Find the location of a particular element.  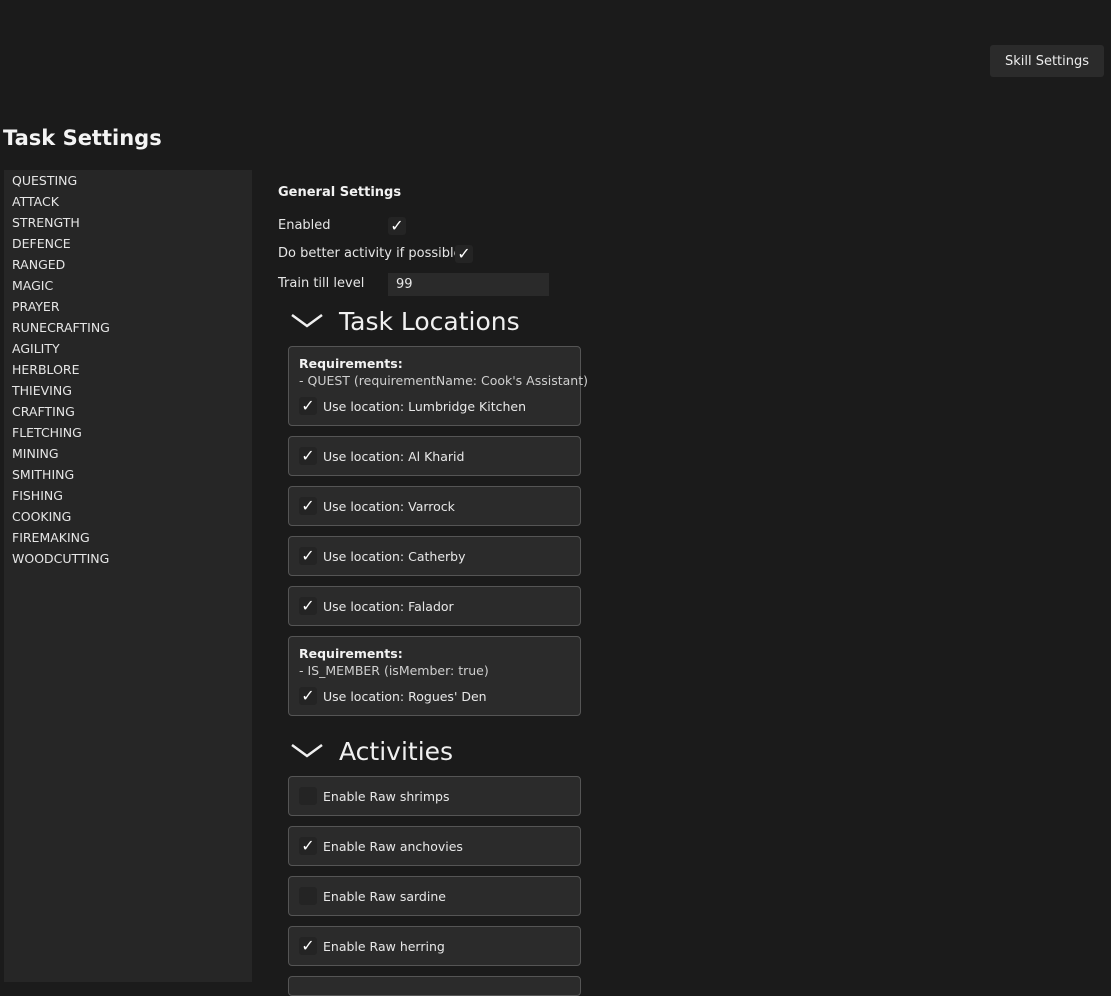

location-card: ✓ Use location: Al Kharid is located at coordinates (434, 456).